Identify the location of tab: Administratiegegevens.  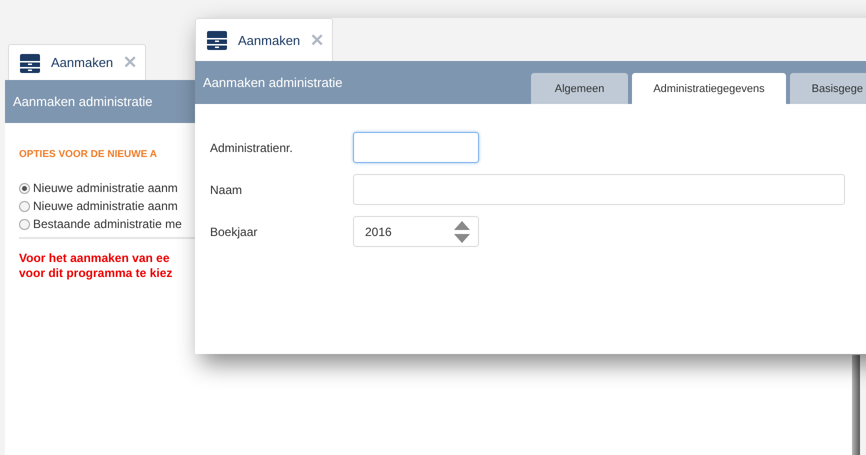
(709, 88).